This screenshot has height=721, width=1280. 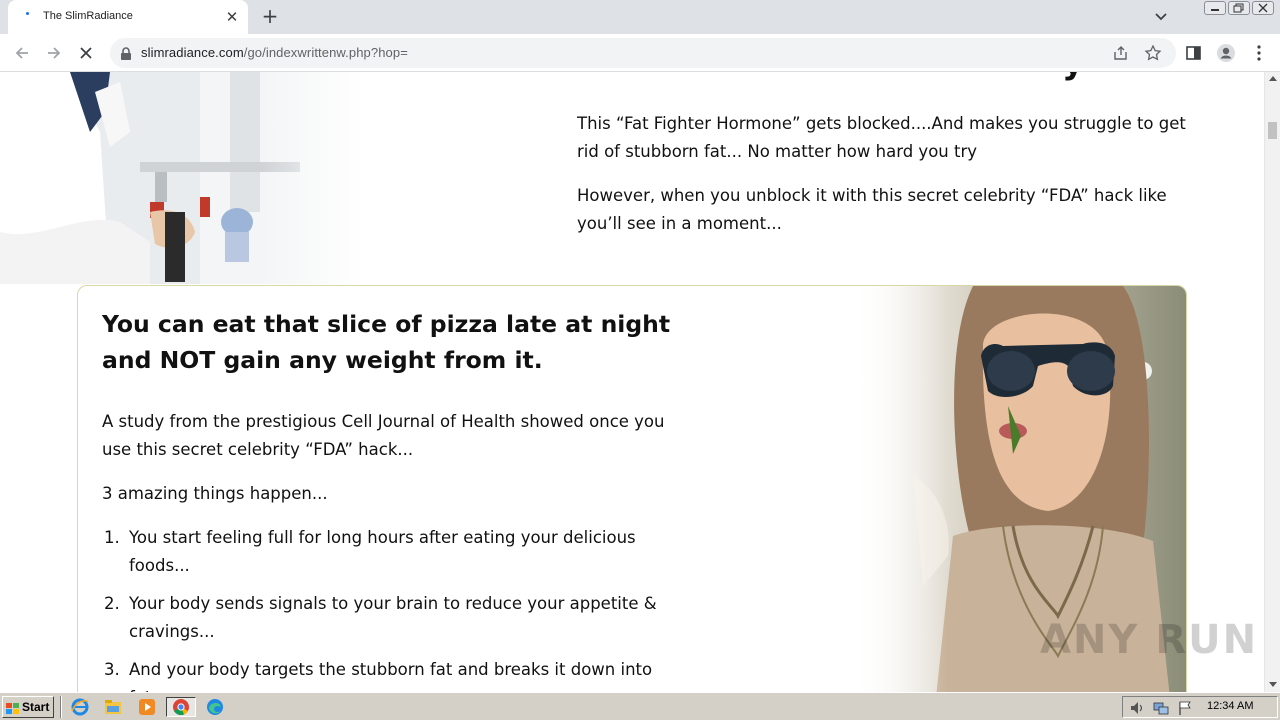 What do you see at coordinates (192, 52) in the screenshot?
I see `url-host: slimradiance.com` at bounding box center [192, 52].